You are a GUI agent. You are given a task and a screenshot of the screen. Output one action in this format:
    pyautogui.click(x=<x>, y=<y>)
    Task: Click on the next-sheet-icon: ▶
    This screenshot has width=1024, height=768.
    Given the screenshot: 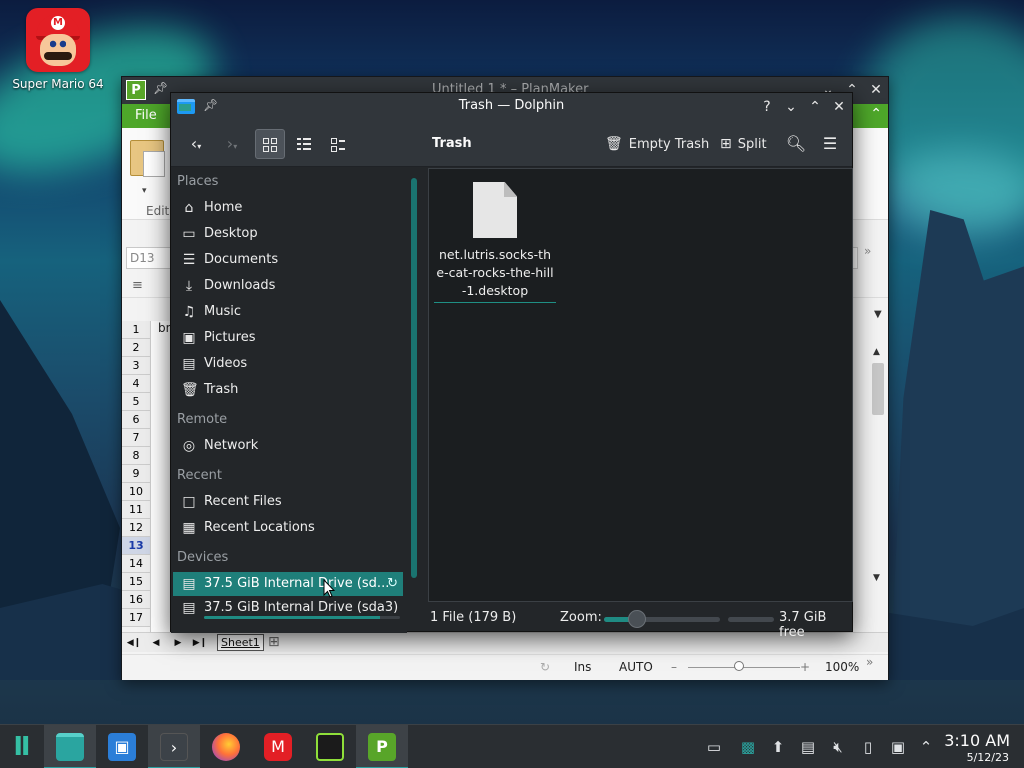 What is the action you would take?
    pyautogui.click(x=178, y=643)
    